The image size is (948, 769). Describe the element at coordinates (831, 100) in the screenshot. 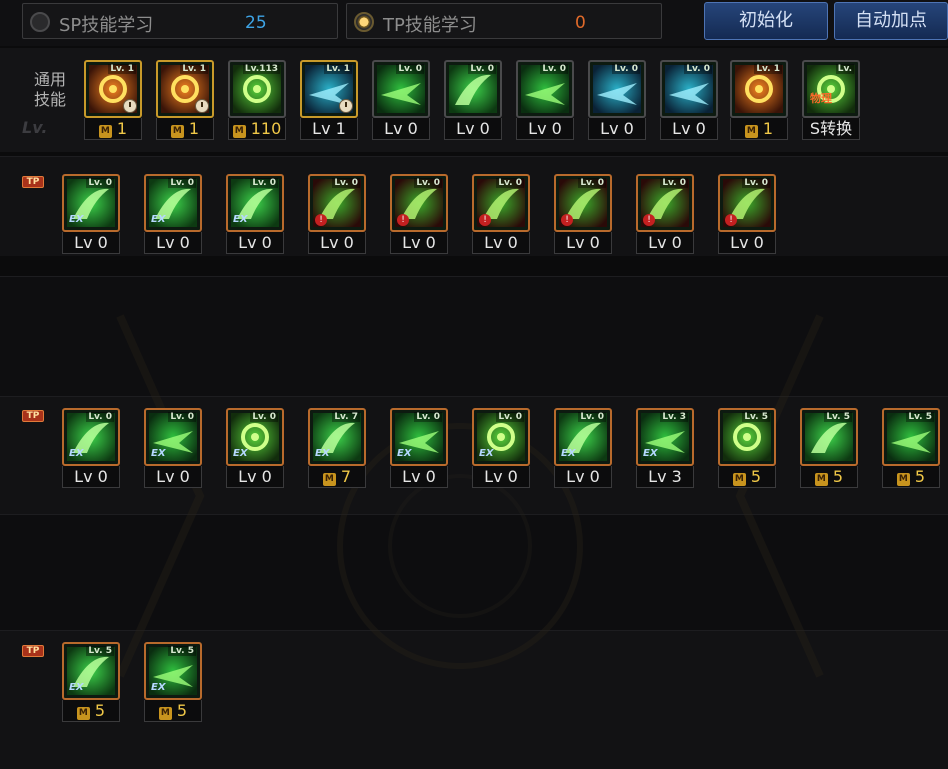

I see `general-skill-slot: Lv. 物理 S转换` at that location.